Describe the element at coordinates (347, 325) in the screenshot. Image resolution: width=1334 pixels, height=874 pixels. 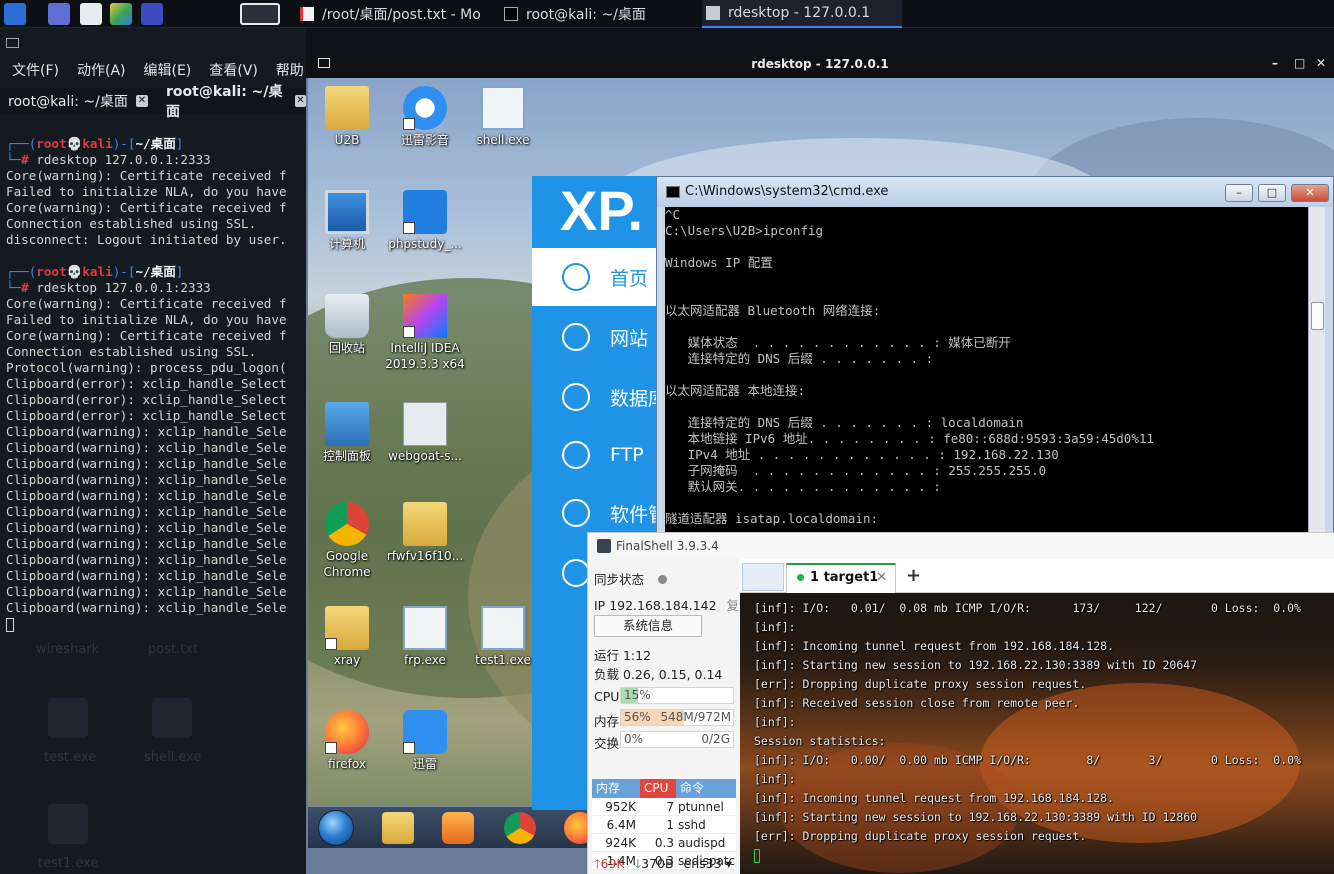
I see `desktop-icon-recycle-bin: 回收站` at that location.